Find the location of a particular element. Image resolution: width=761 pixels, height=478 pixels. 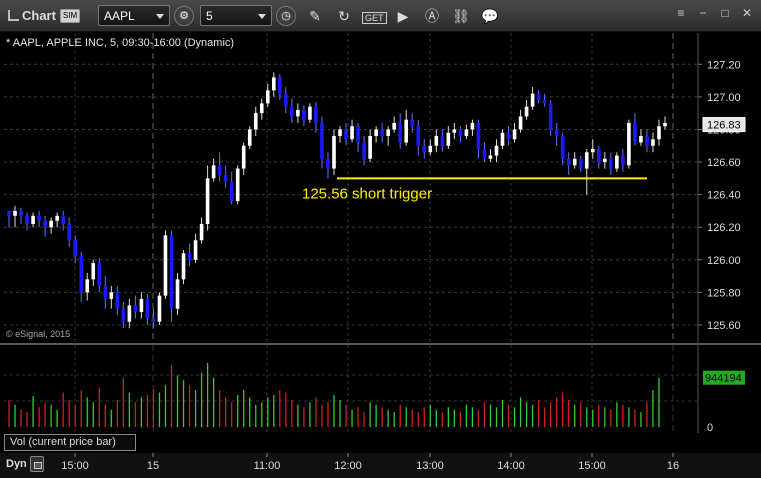

chart-icon is located at coordinates (13, 15).